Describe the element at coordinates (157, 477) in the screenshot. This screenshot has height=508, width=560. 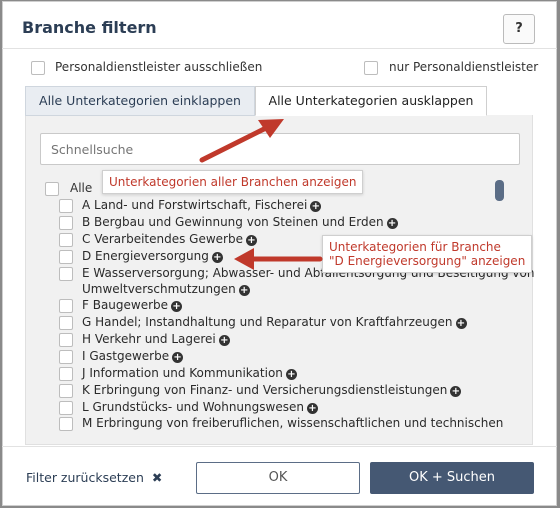
I see `close-icon: ✖` at that location.